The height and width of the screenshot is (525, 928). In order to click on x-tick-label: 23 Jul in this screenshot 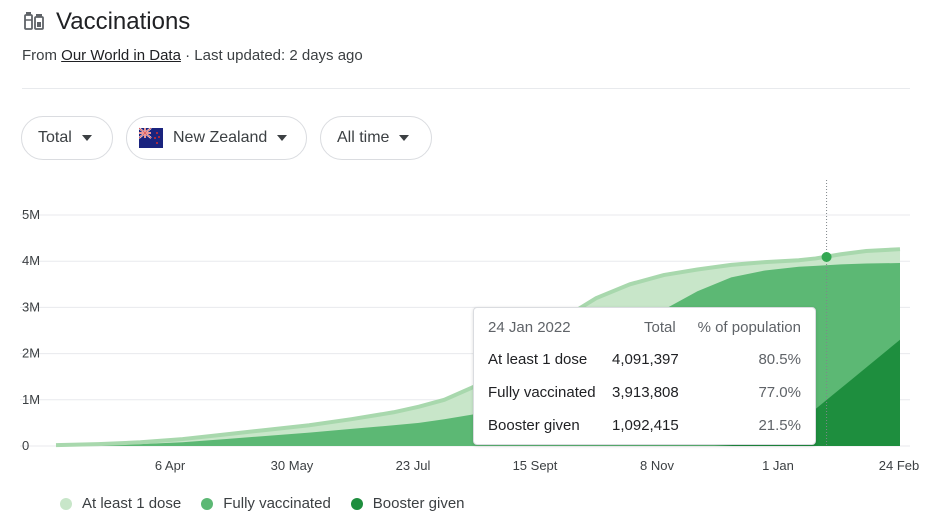, I will do `click(413, 465)`.